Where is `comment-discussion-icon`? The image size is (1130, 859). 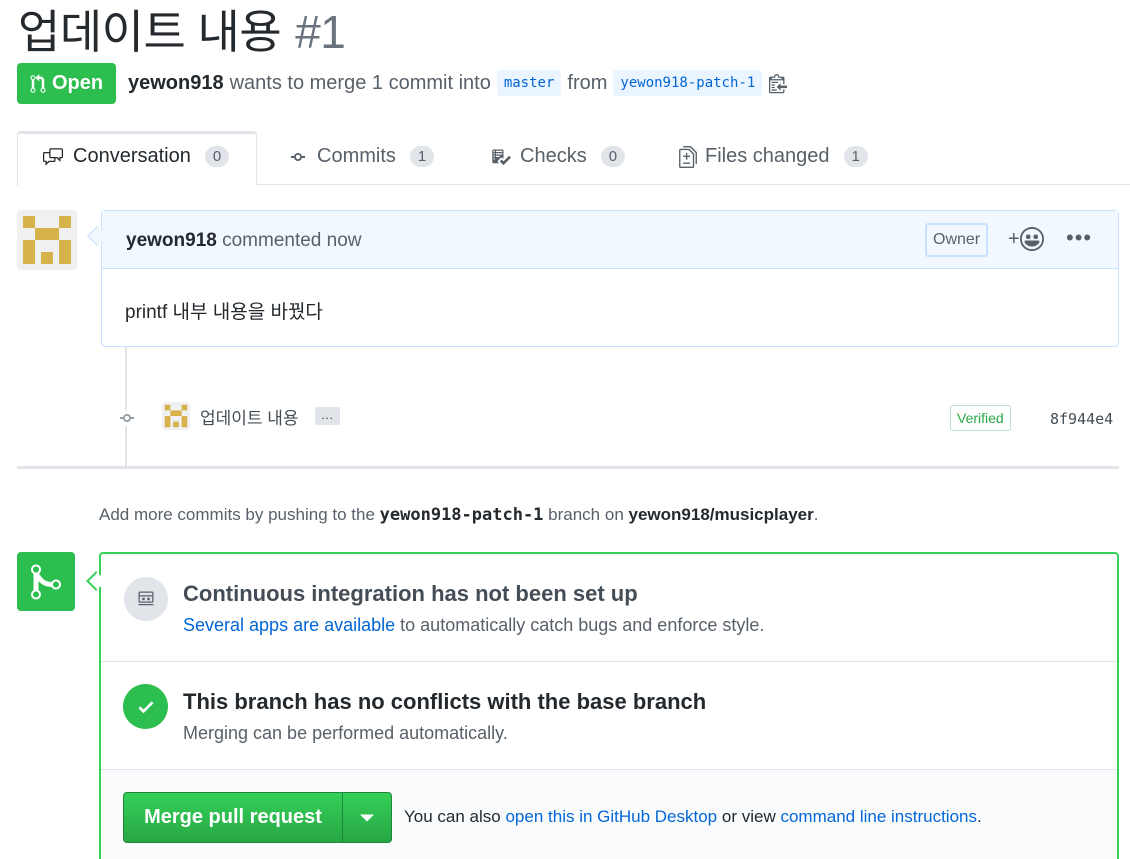
comment-discussion-icon is located at coordinates (53, 156).